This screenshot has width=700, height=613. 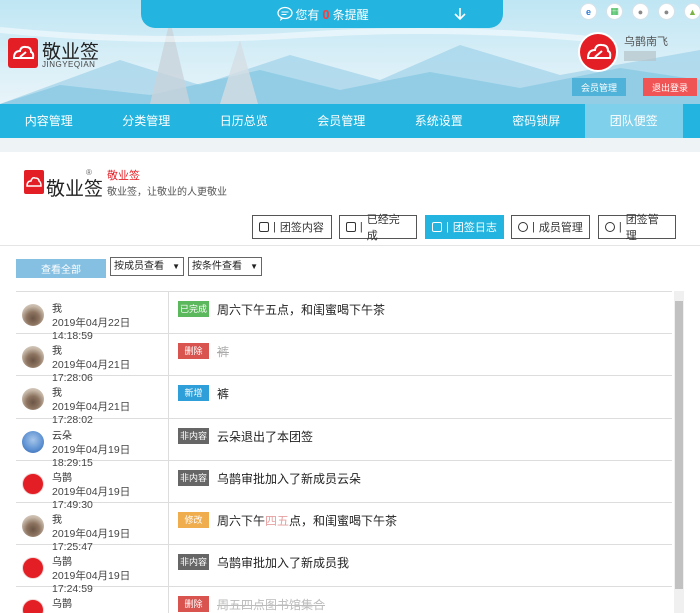 I want to click on log-message: 乌鹊审批加入了新成员我, so click(x=283, y=563).